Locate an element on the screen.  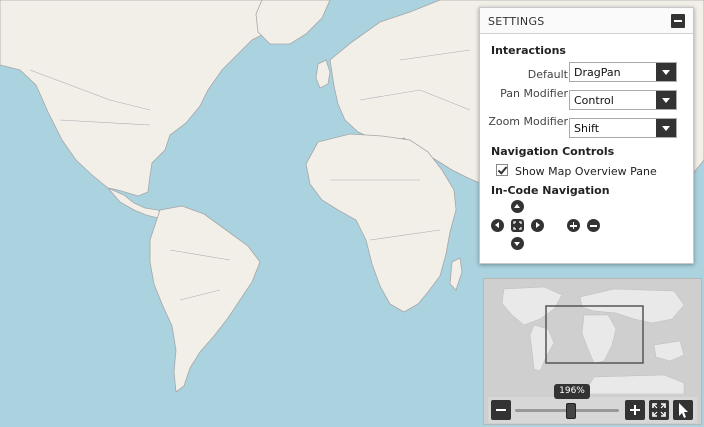
pan-left-button is located at coordinates (497, 225).